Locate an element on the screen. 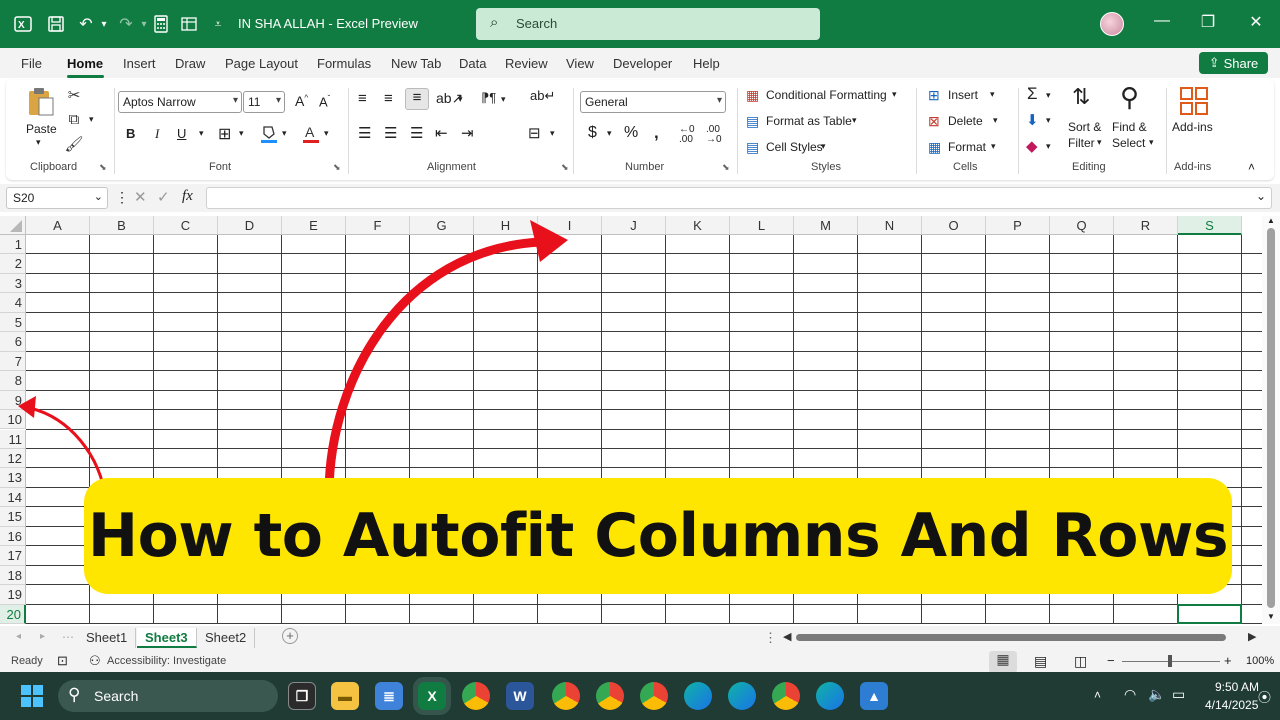 Image resolution: width=1280 pixels, height=720 pixels. align-middle-icon: ≡ is located at coordinates (388, 98).